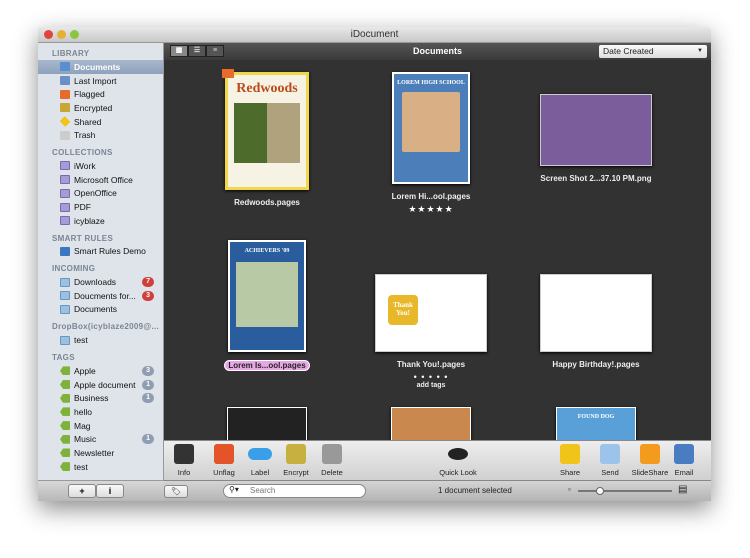 This screenshot has width=750, height=558. Describe the element at coordinates (296, 460) in the screenshot. I see `encrypt-button: Encrypt` at that location.